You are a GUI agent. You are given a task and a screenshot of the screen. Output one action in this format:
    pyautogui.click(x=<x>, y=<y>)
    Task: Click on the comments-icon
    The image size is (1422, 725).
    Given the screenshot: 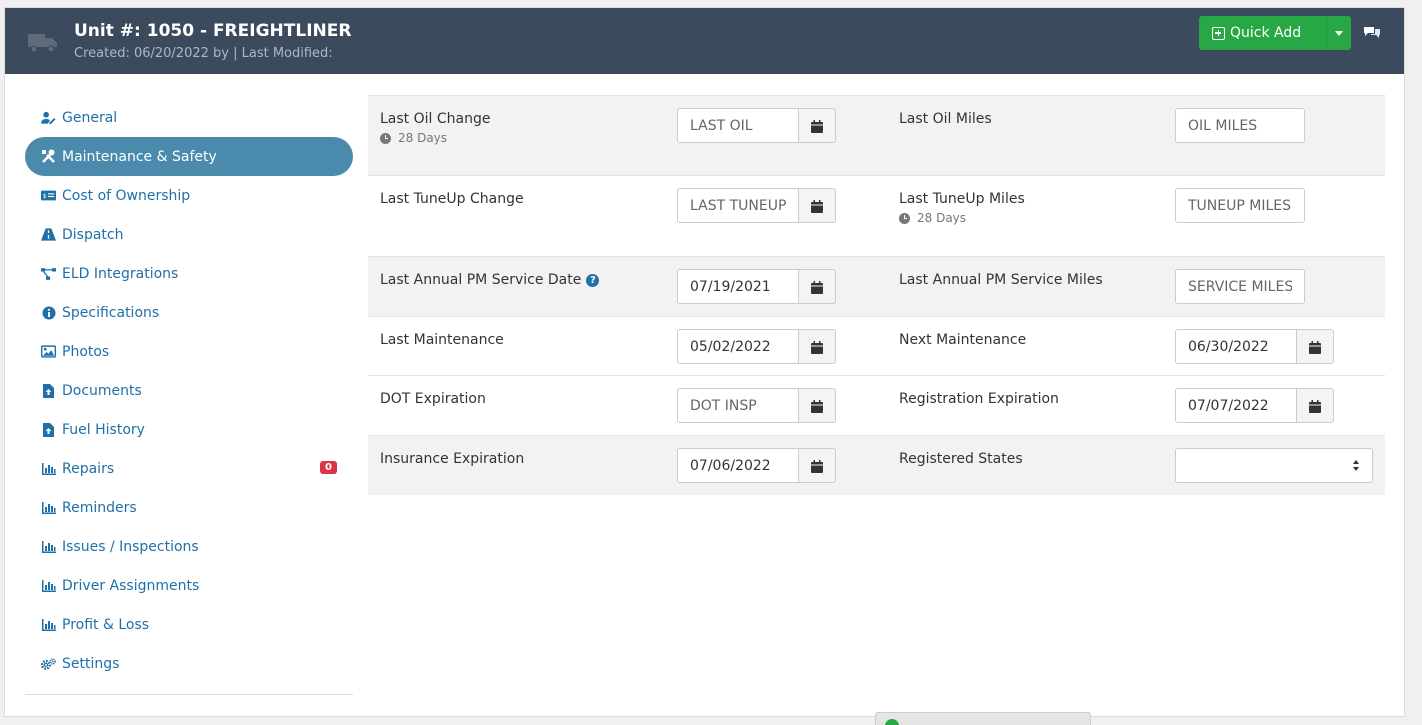 What is the action you would take?
    pyautogui.click(x=1372, y=32)
    